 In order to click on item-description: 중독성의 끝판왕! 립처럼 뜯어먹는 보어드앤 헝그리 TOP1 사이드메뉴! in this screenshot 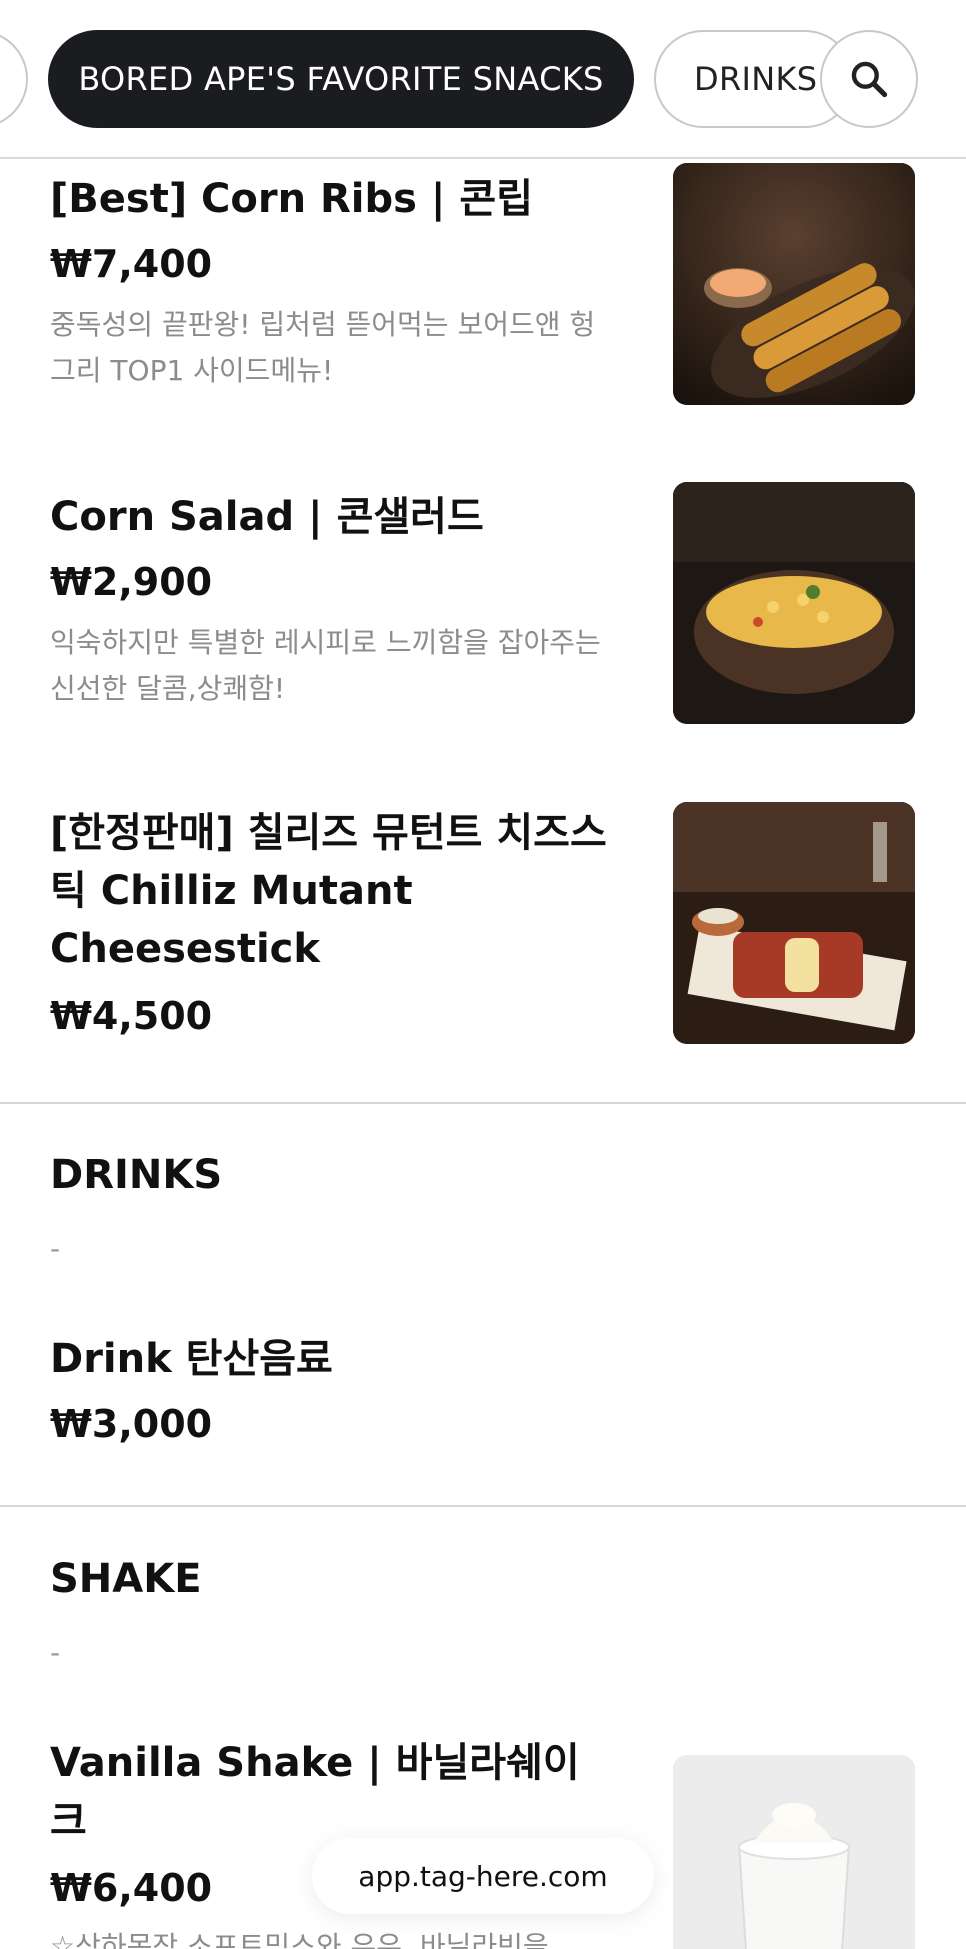, I will do `click(323, 347)`.